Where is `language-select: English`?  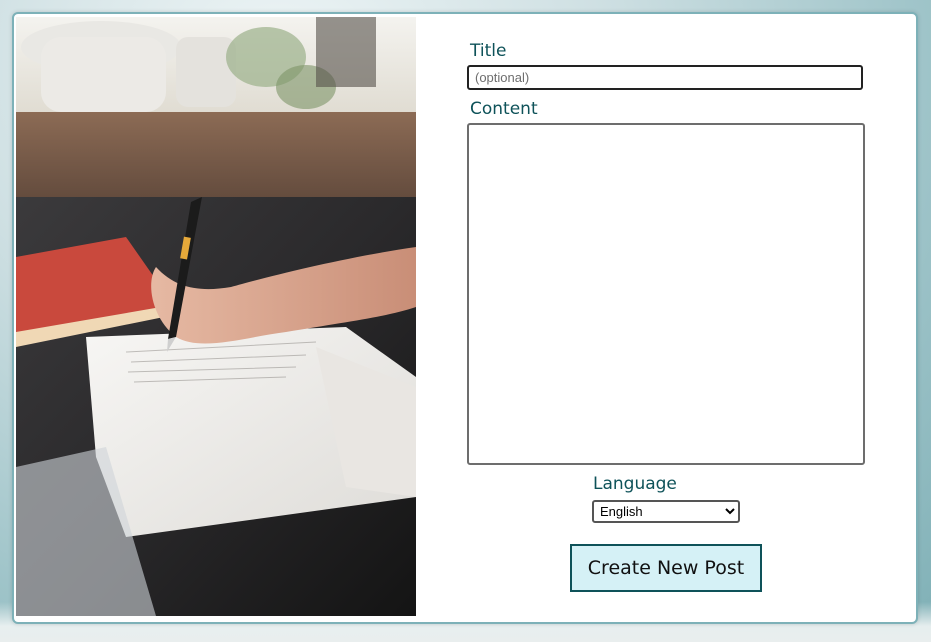
language-select: English is located at coordinates (666, 511).